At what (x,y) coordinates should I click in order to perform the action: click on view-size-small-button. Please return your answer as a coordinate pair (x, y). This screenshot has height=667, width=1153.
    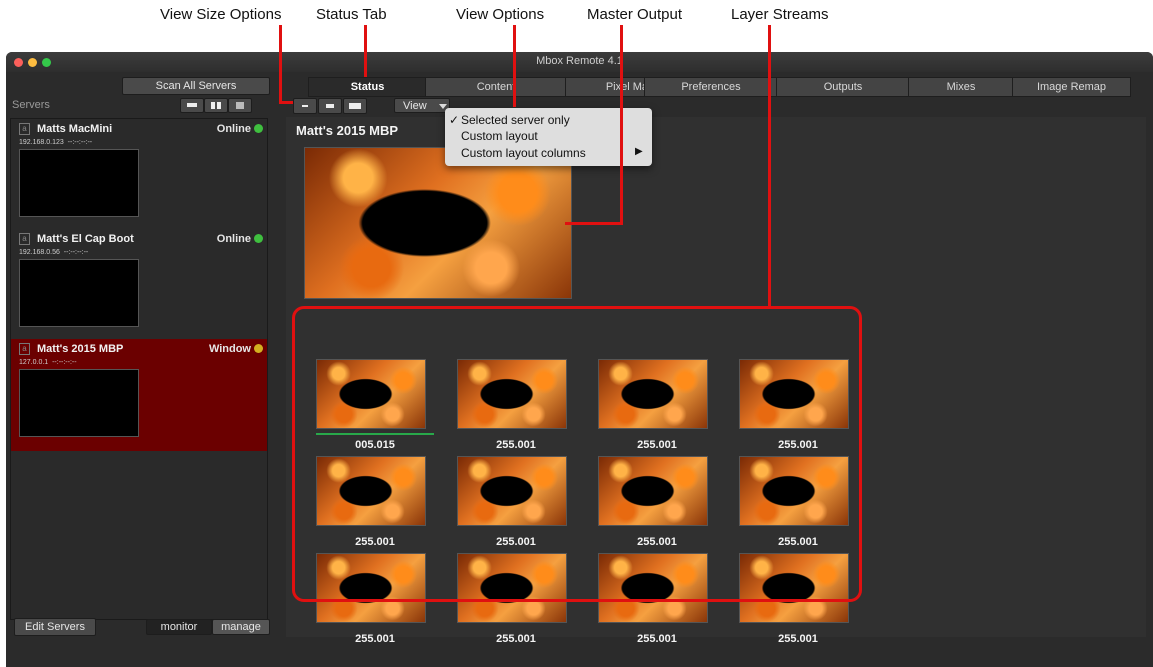
    Looking at the image, I should click on (305, 106).